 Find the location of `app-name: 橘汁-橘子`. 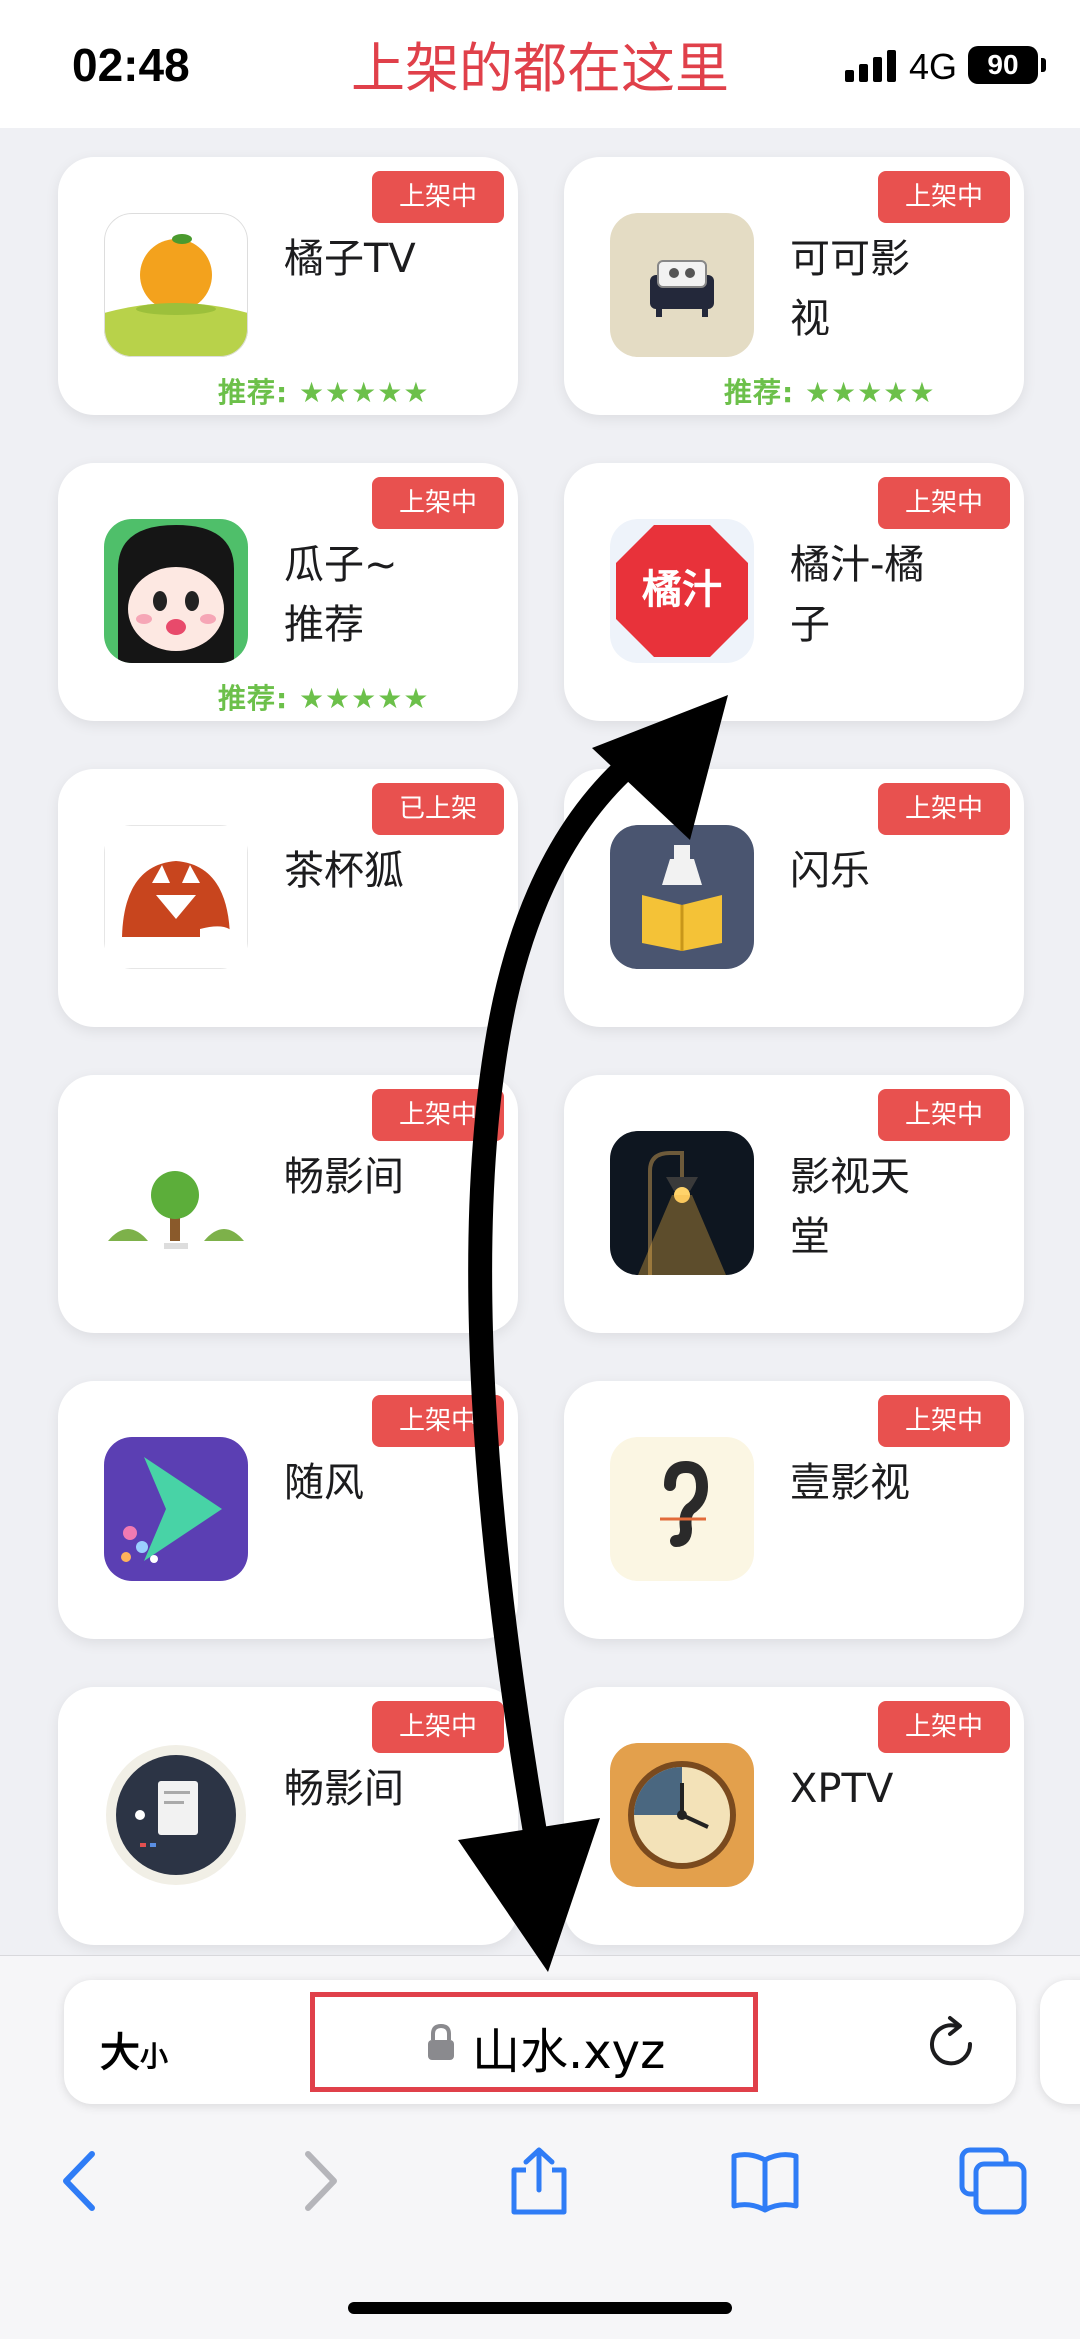

app-name: 橘汁-橘子 is located at coordinates (857, 595).